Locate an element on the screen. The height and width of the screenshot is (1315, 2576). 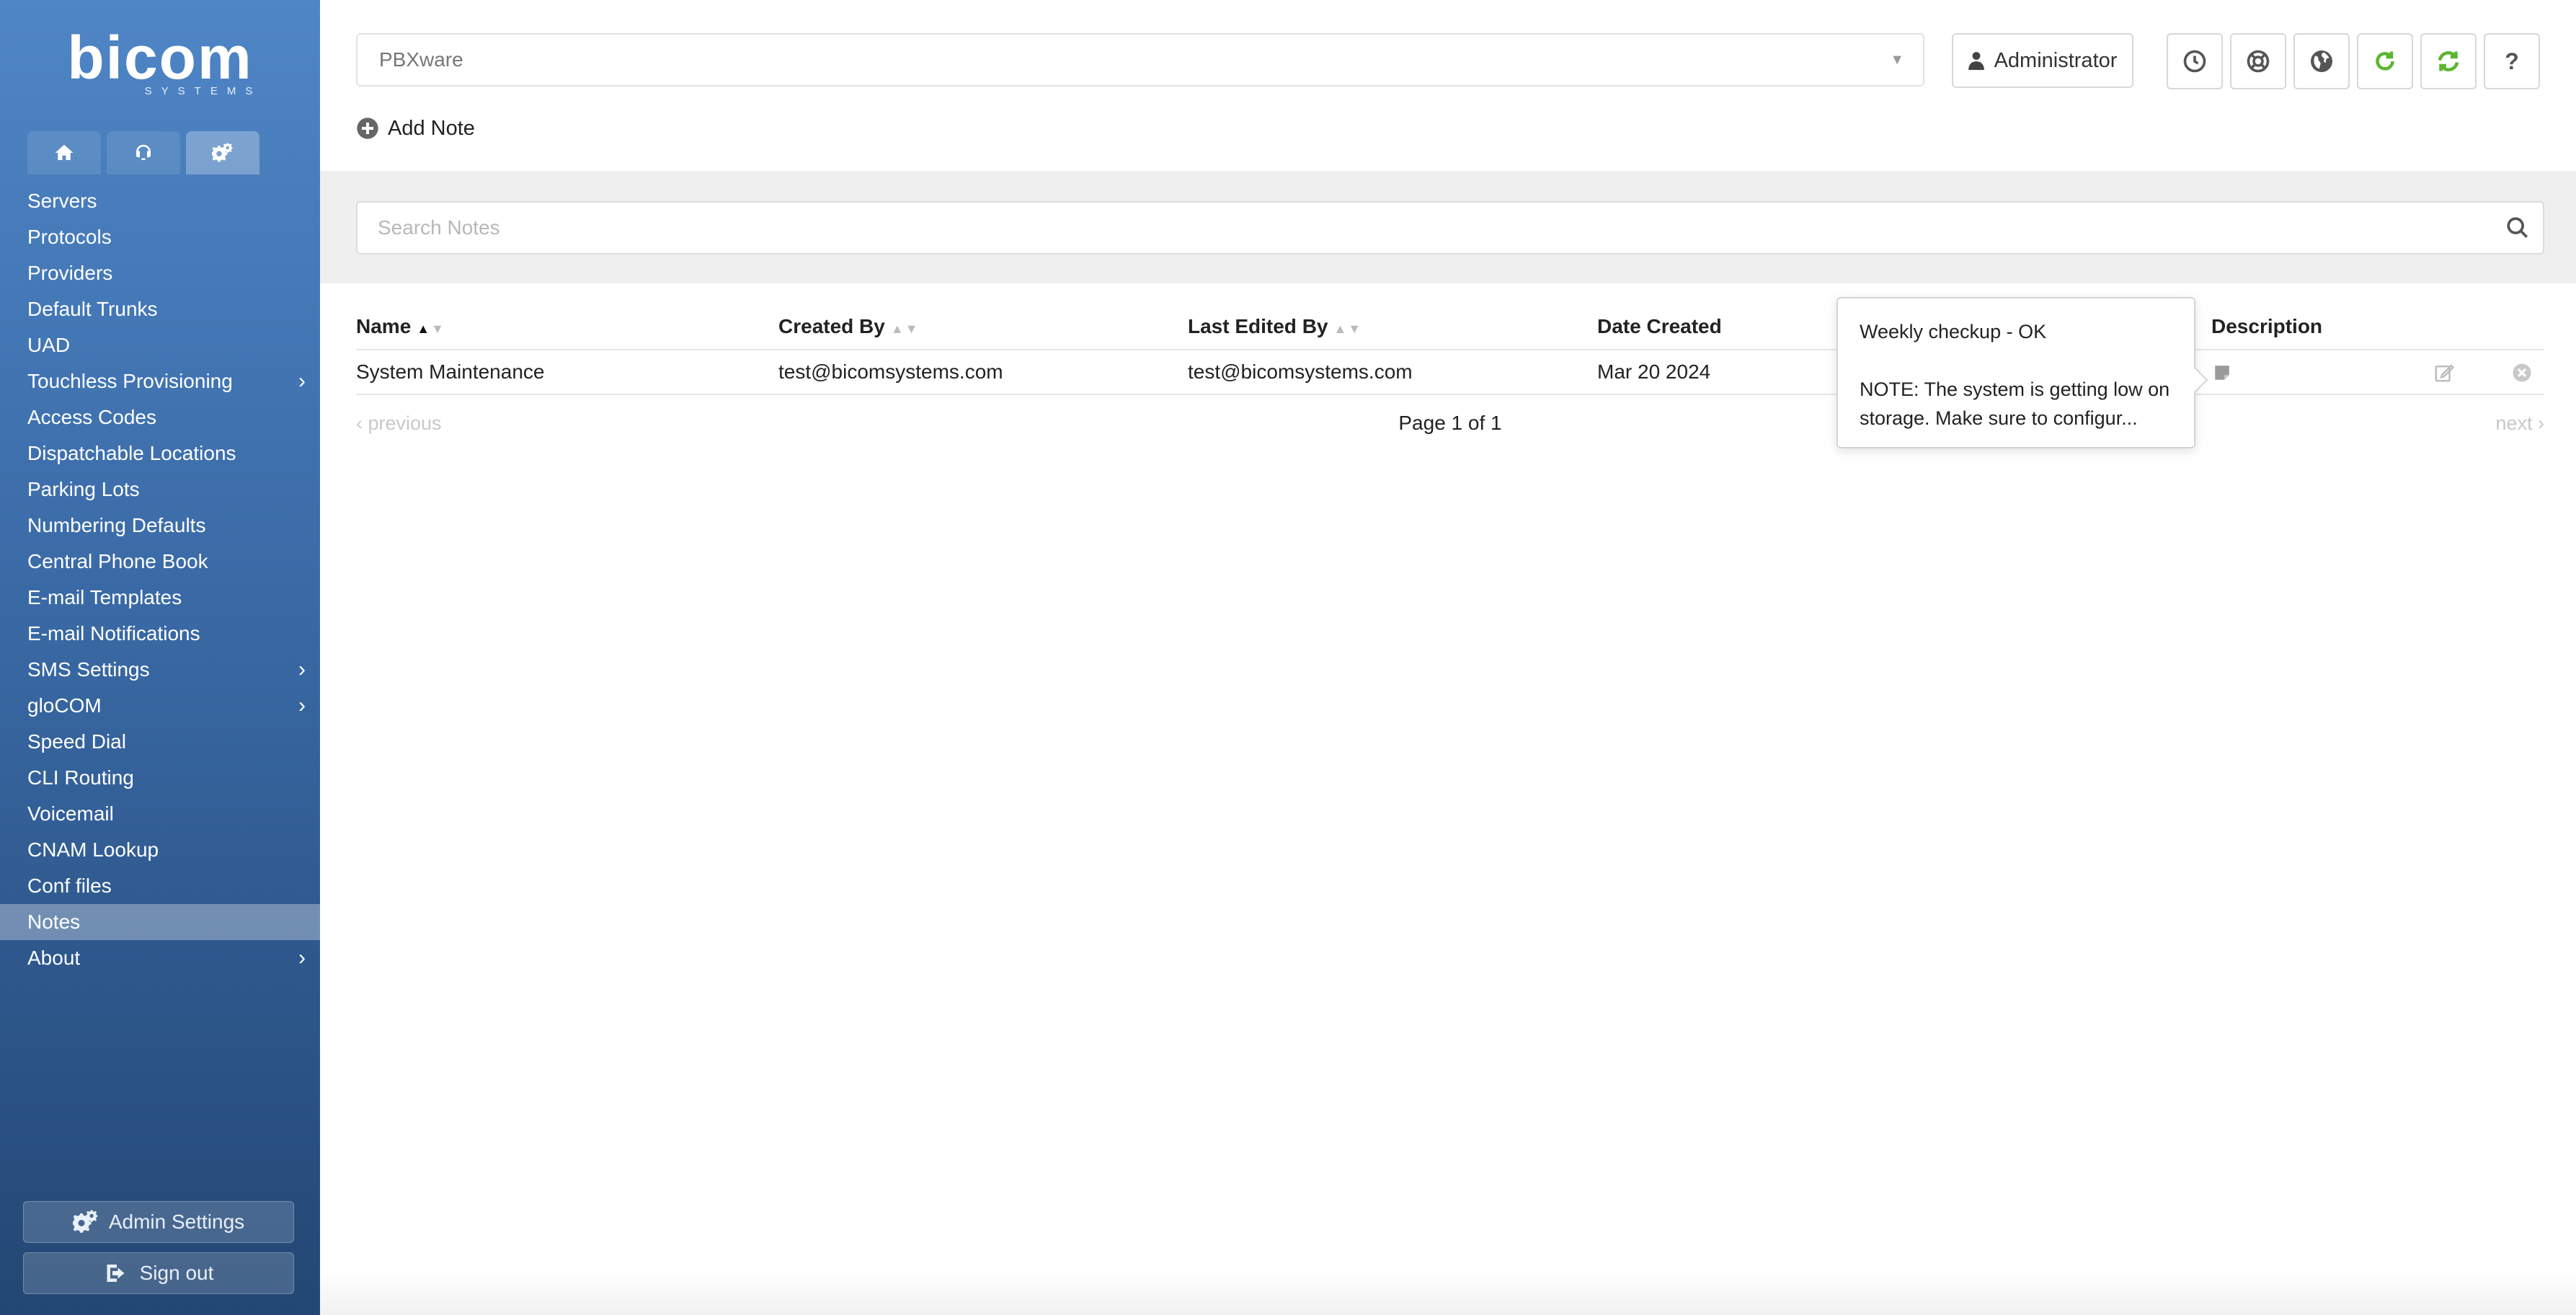
sidebar-item-label: Servers is located at coordinates (62, 201).